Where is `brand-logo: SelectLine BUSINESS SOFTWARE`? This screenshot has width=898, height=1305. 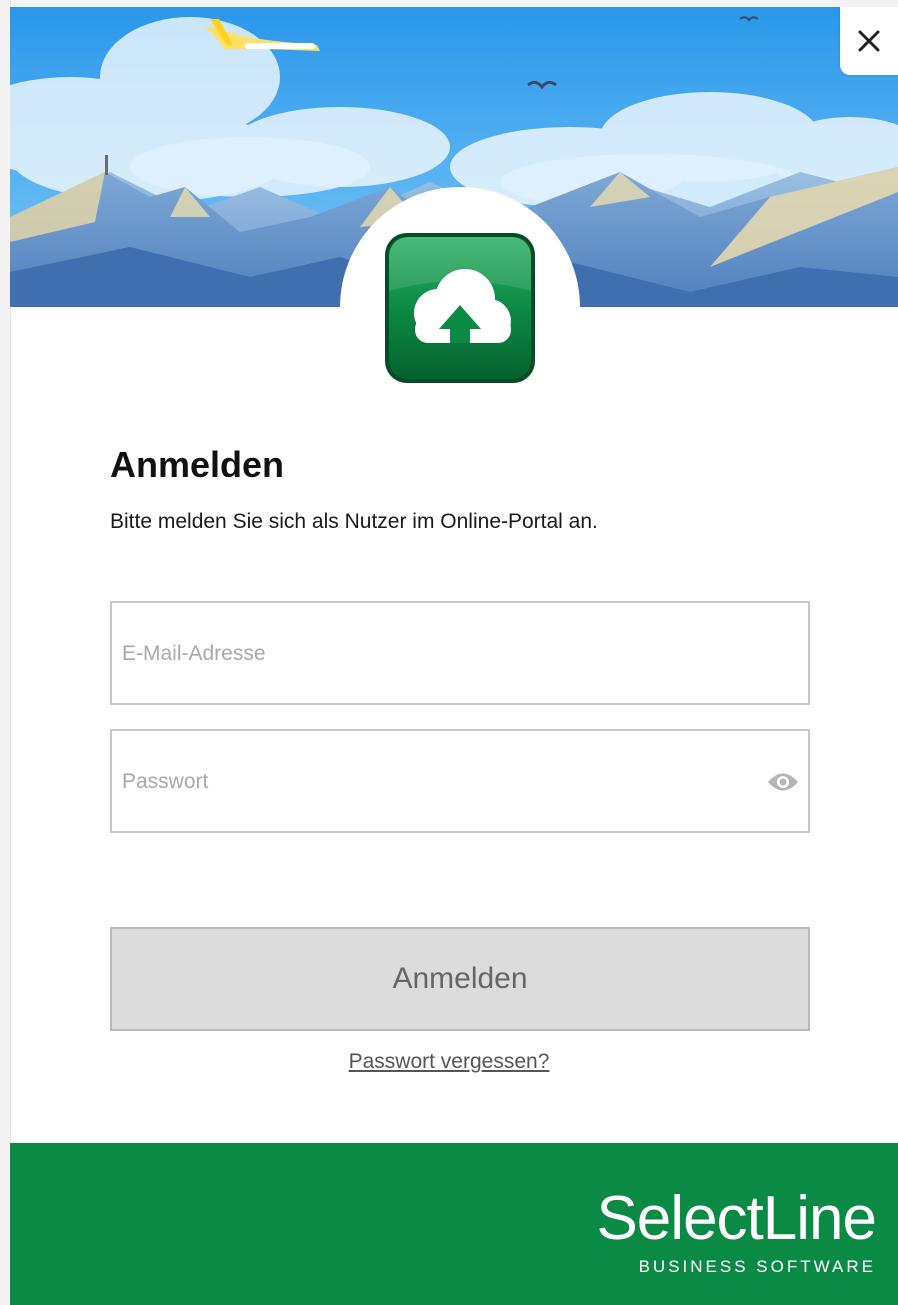 brand-logo: SelectLine BUSINESS SOFTWARE is located at coordinates (736, 1230).